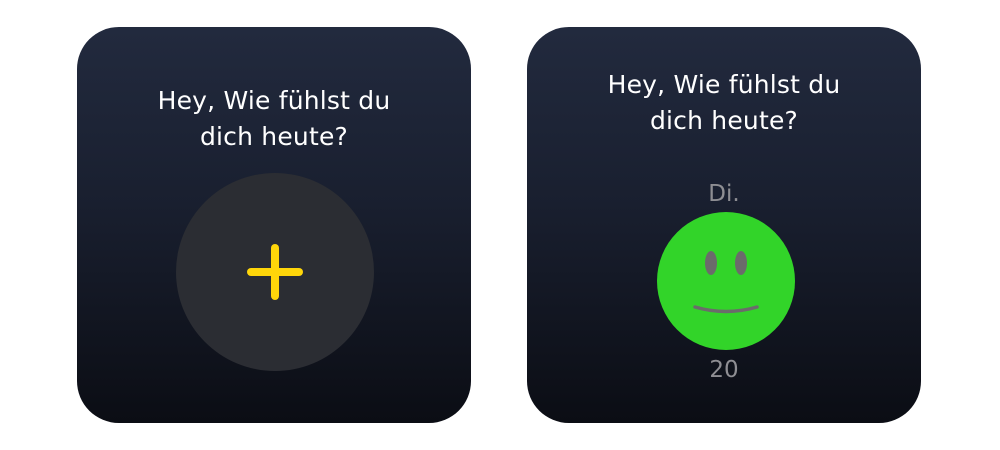  Describe the element at coordinates (726, 281) in the screenshot. I see `smiley-face-icon` at that location.